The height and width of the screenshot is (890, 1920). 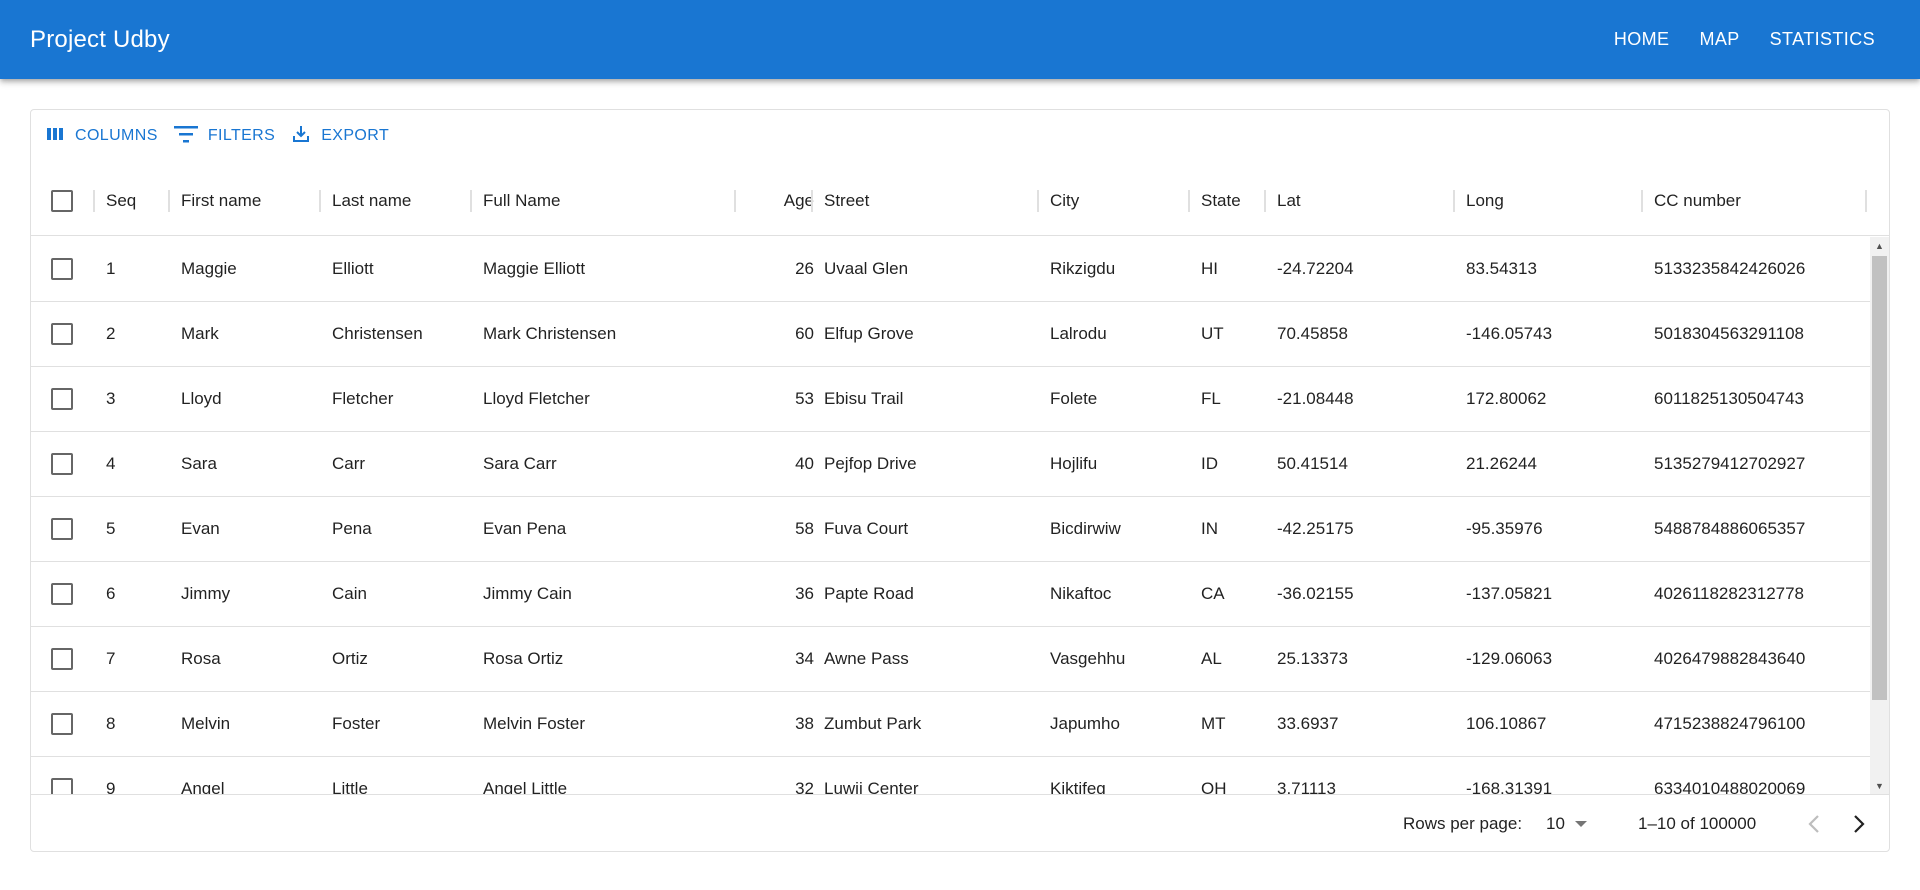 What do you see at coordinates (241, 135) in the screenshot?
I see `filters-label: FILTERS` at bounding box center [241, 135].